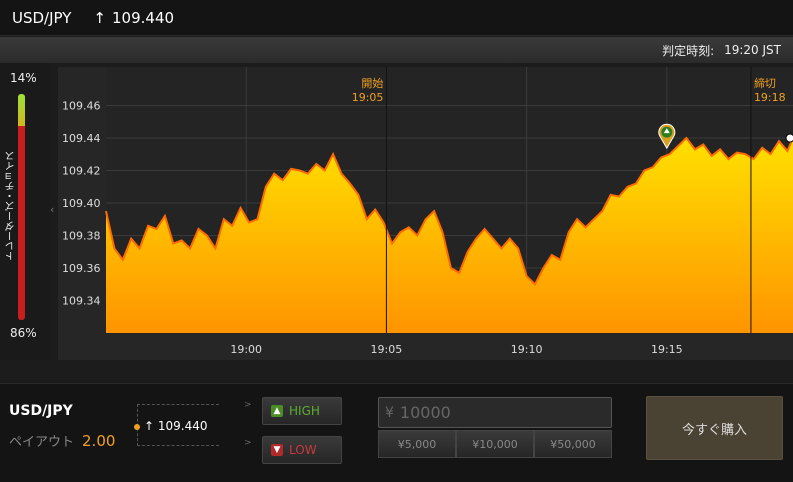  Describe the element at coordinates (42, 17) in the screenshot. I see `header-pair: USD/JPY` at that location.